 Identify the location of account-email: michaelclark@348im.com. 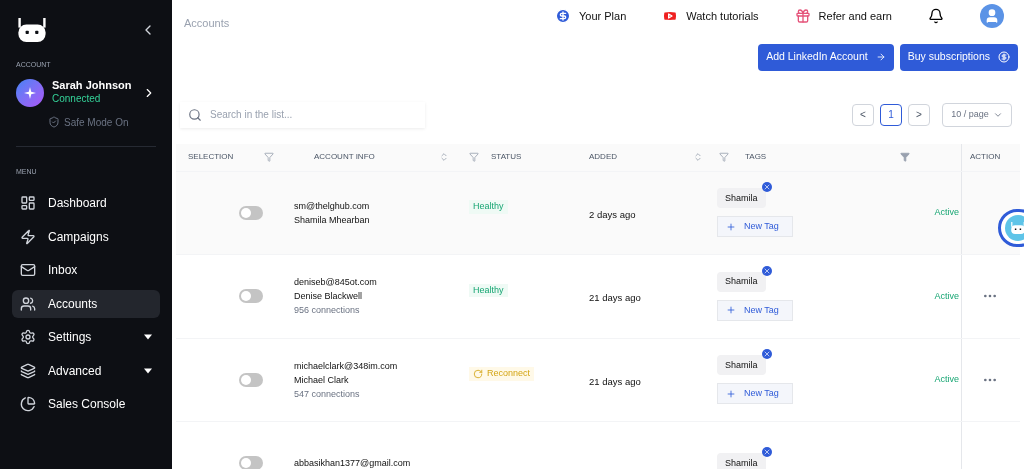
(346, 366).